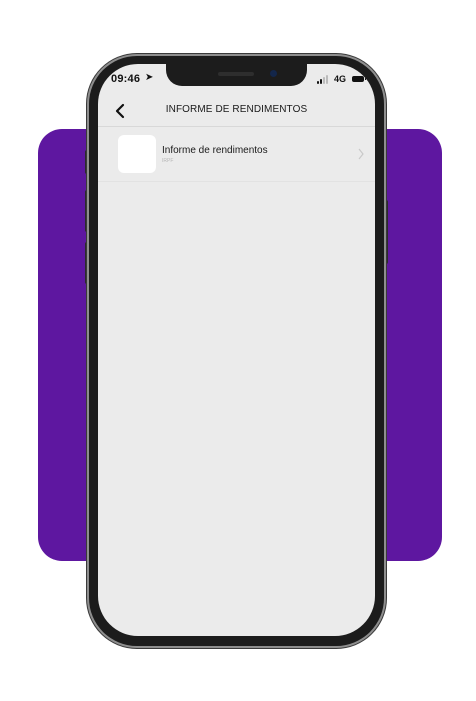 The height and width of the screenshot is (701, 476). I want to click on camera-icon, so click(273, 73).